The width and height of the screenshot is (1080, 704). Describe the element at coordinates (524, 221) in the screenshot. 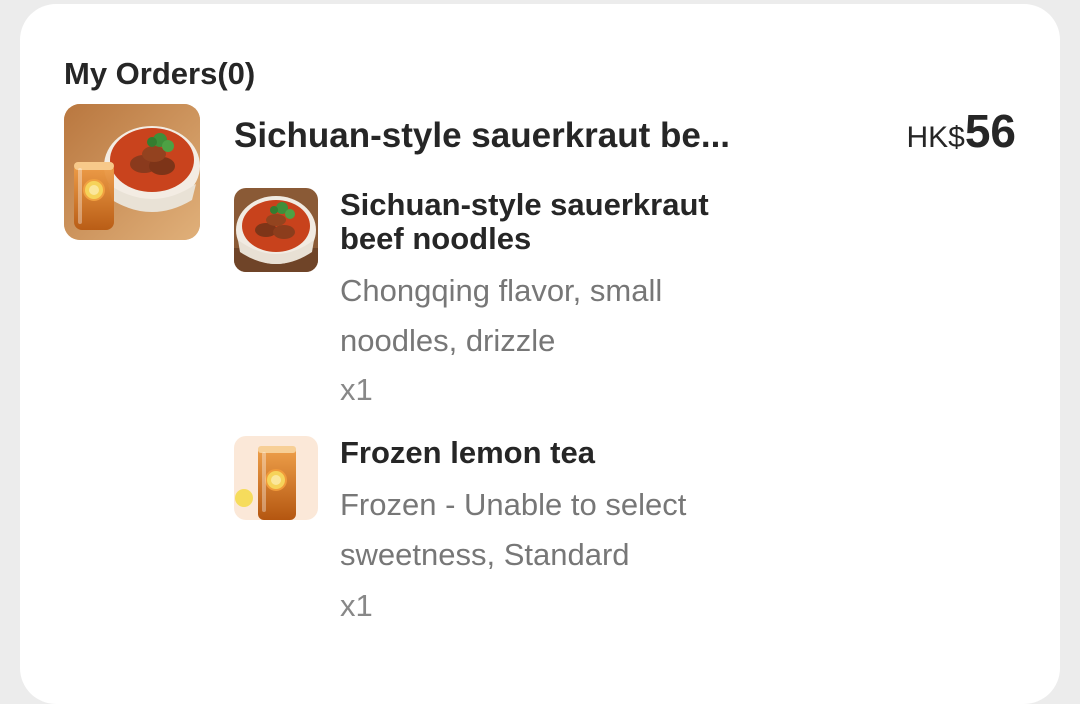

I see `item-name: Sichuan-style sauerkraut beef noodles` at that location.